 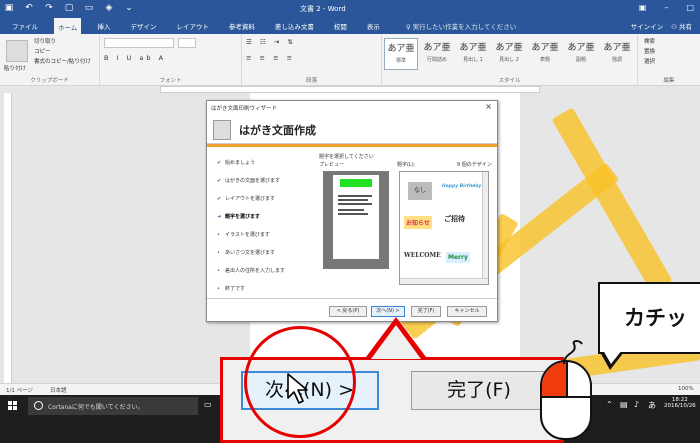 I want to click on find-button: 検索, so click(x=649, y=41).